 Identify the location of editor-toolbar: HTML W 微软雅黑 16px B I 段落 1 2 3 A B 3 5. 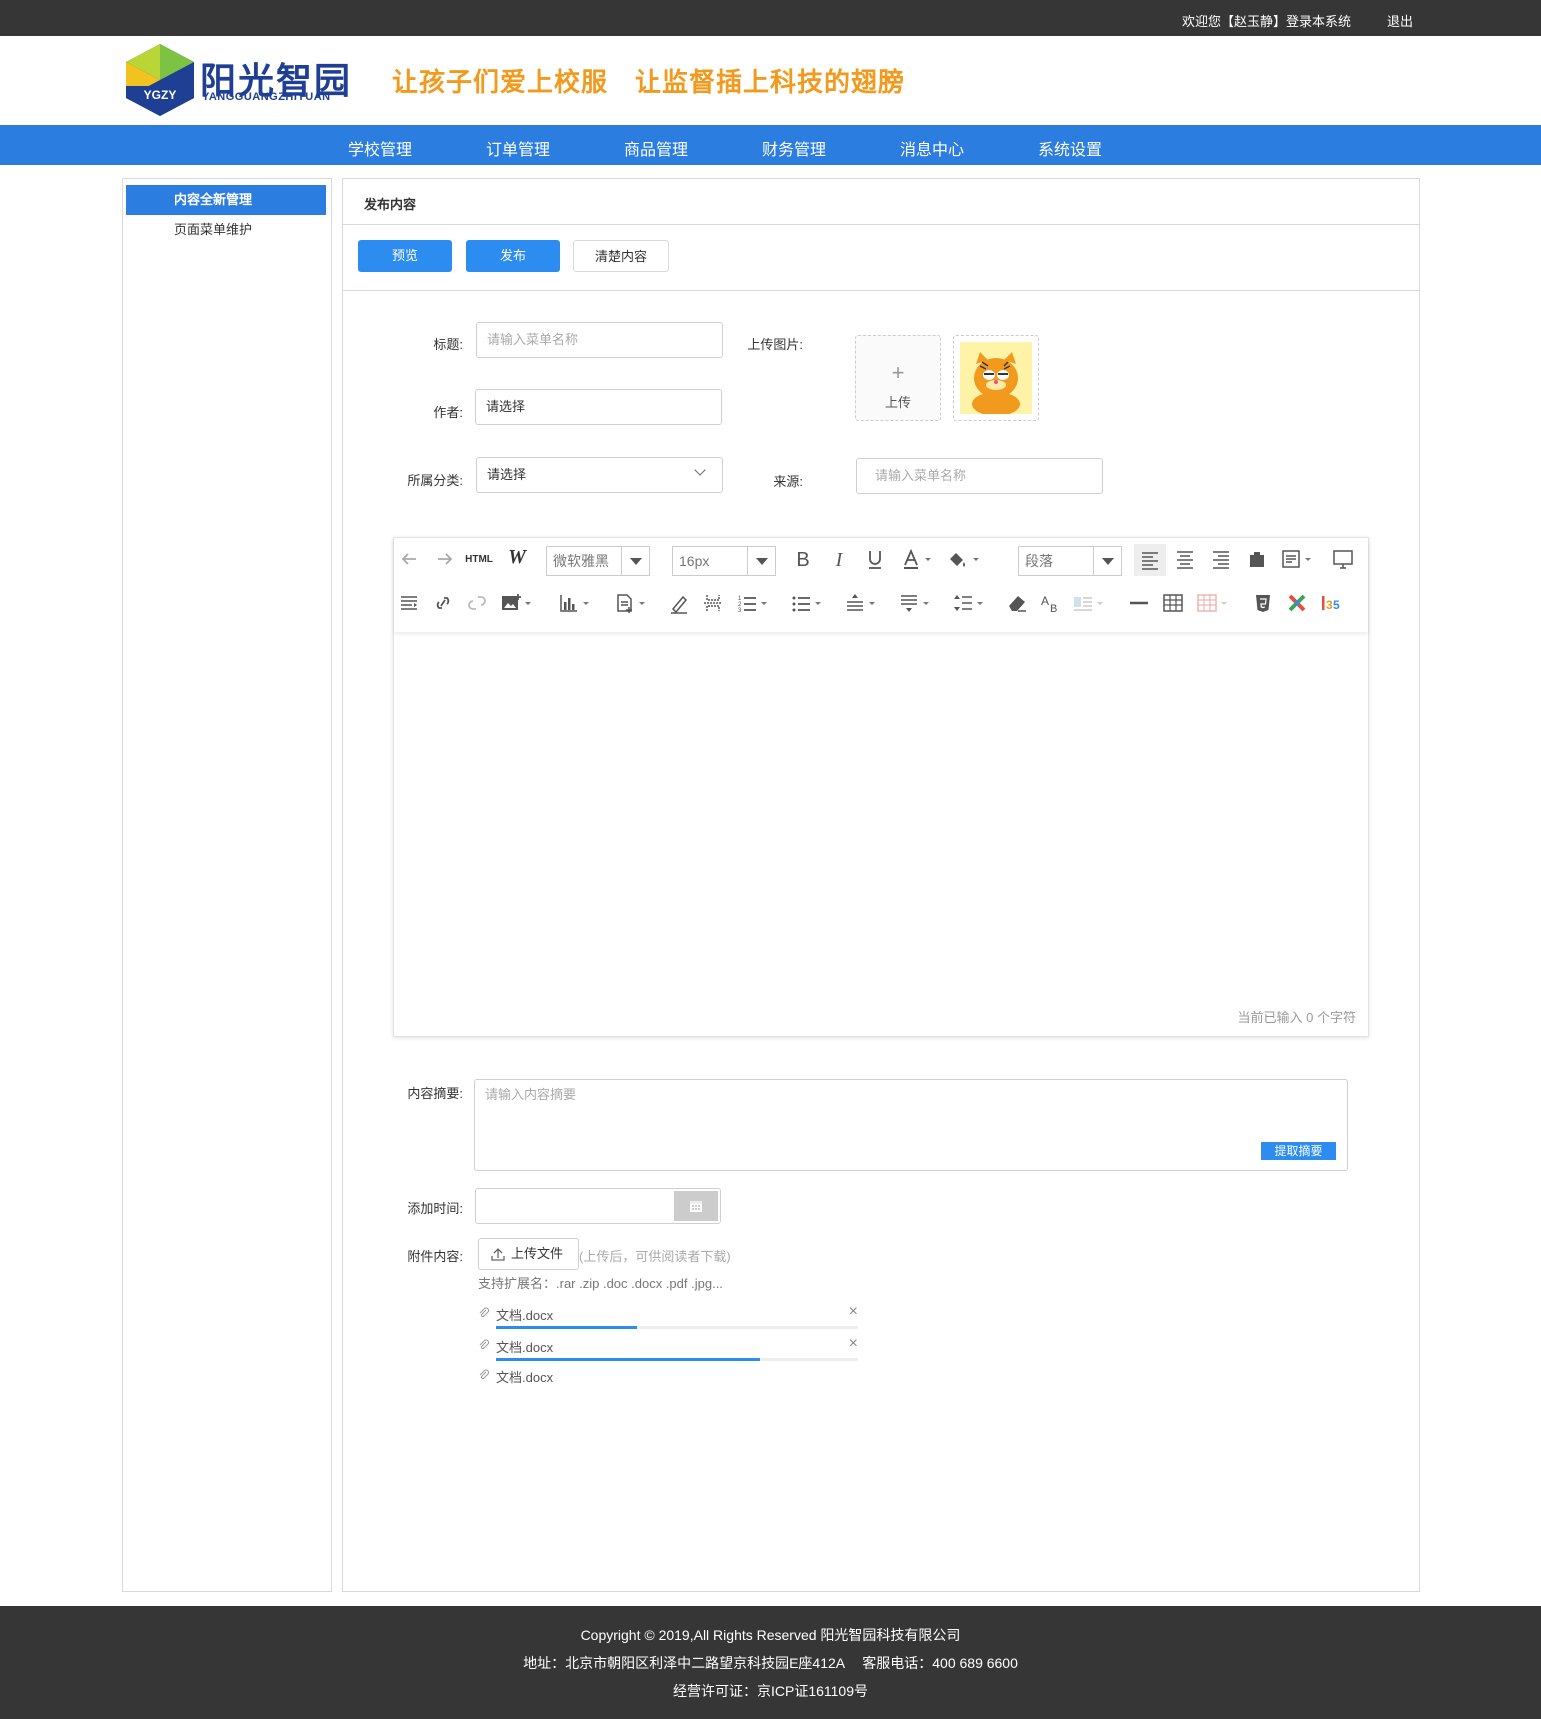
(881, 585).